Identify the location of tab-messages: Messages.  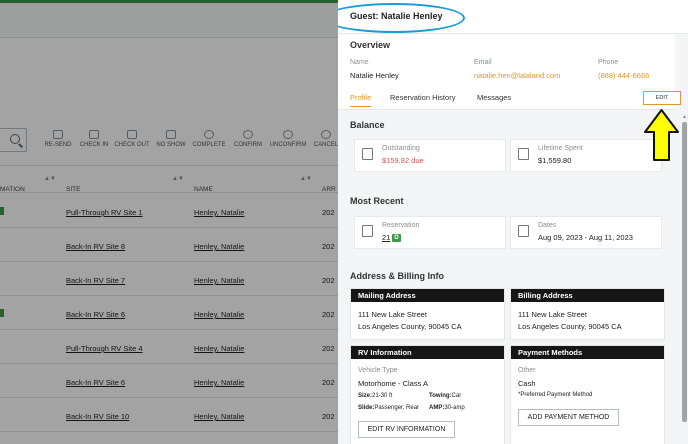
(494, 97).